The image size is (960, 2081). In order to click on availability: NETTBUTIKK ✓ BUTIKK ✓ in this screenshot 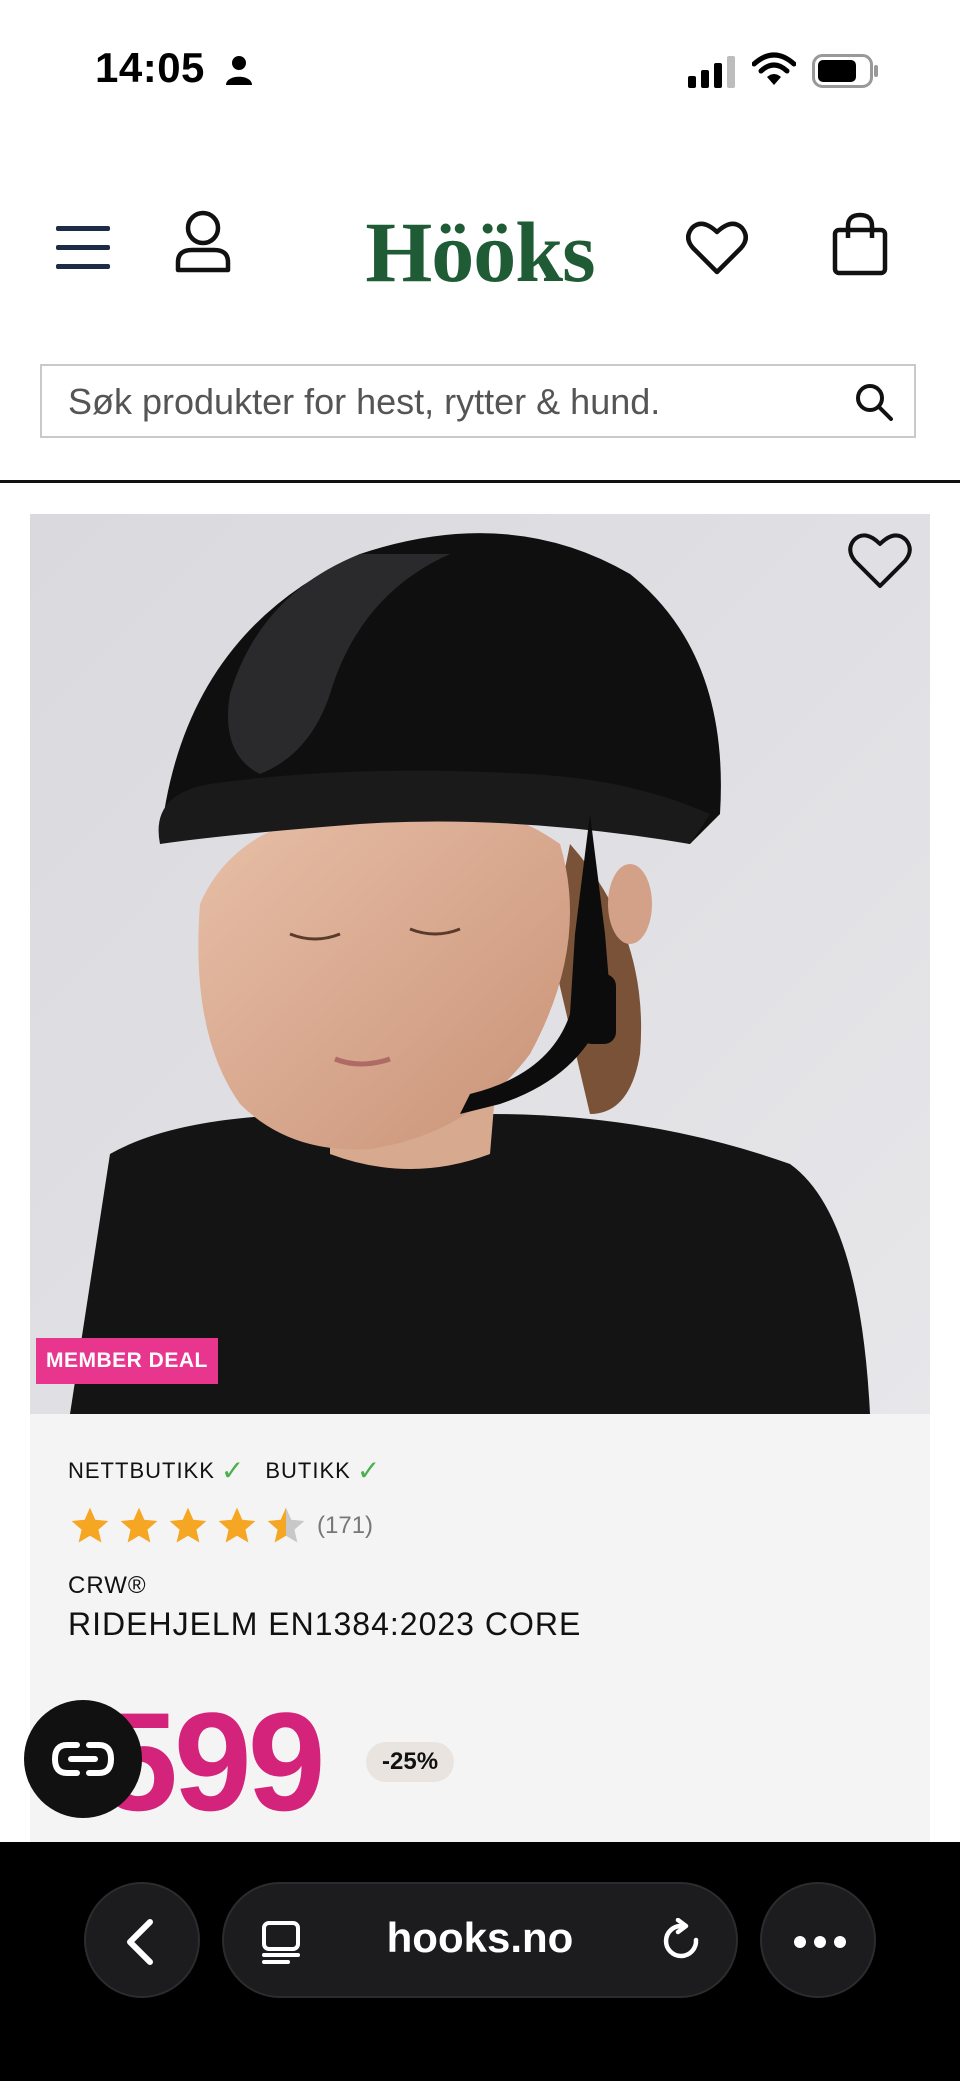, I will do `click(231, 1470)`.